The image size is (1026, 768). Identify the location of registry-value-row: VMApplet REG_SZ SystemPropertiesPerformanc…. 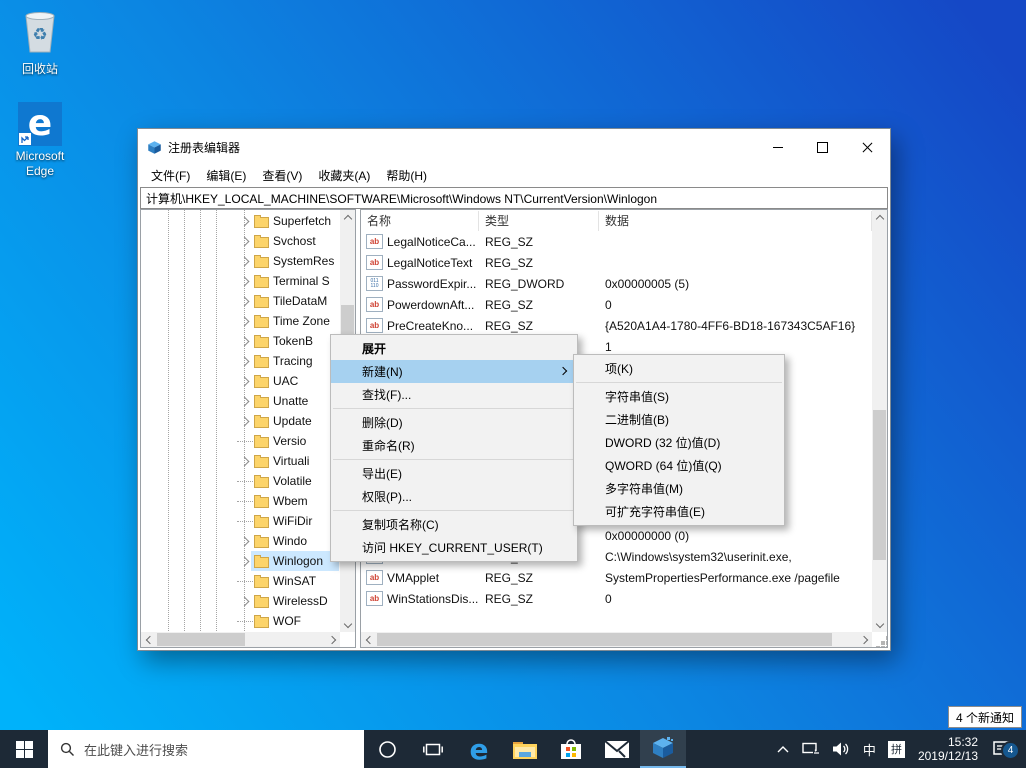
(616, 577).